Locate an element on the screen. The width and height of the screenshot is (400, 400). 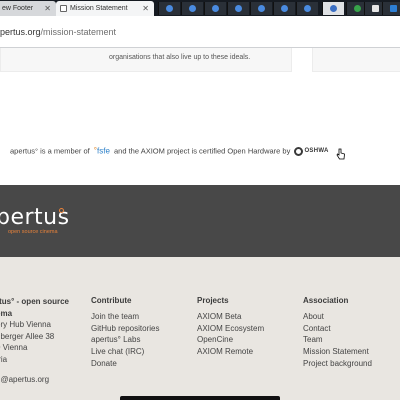
fsfe-logo-text: fsfe is located at coordinates (103, 151).